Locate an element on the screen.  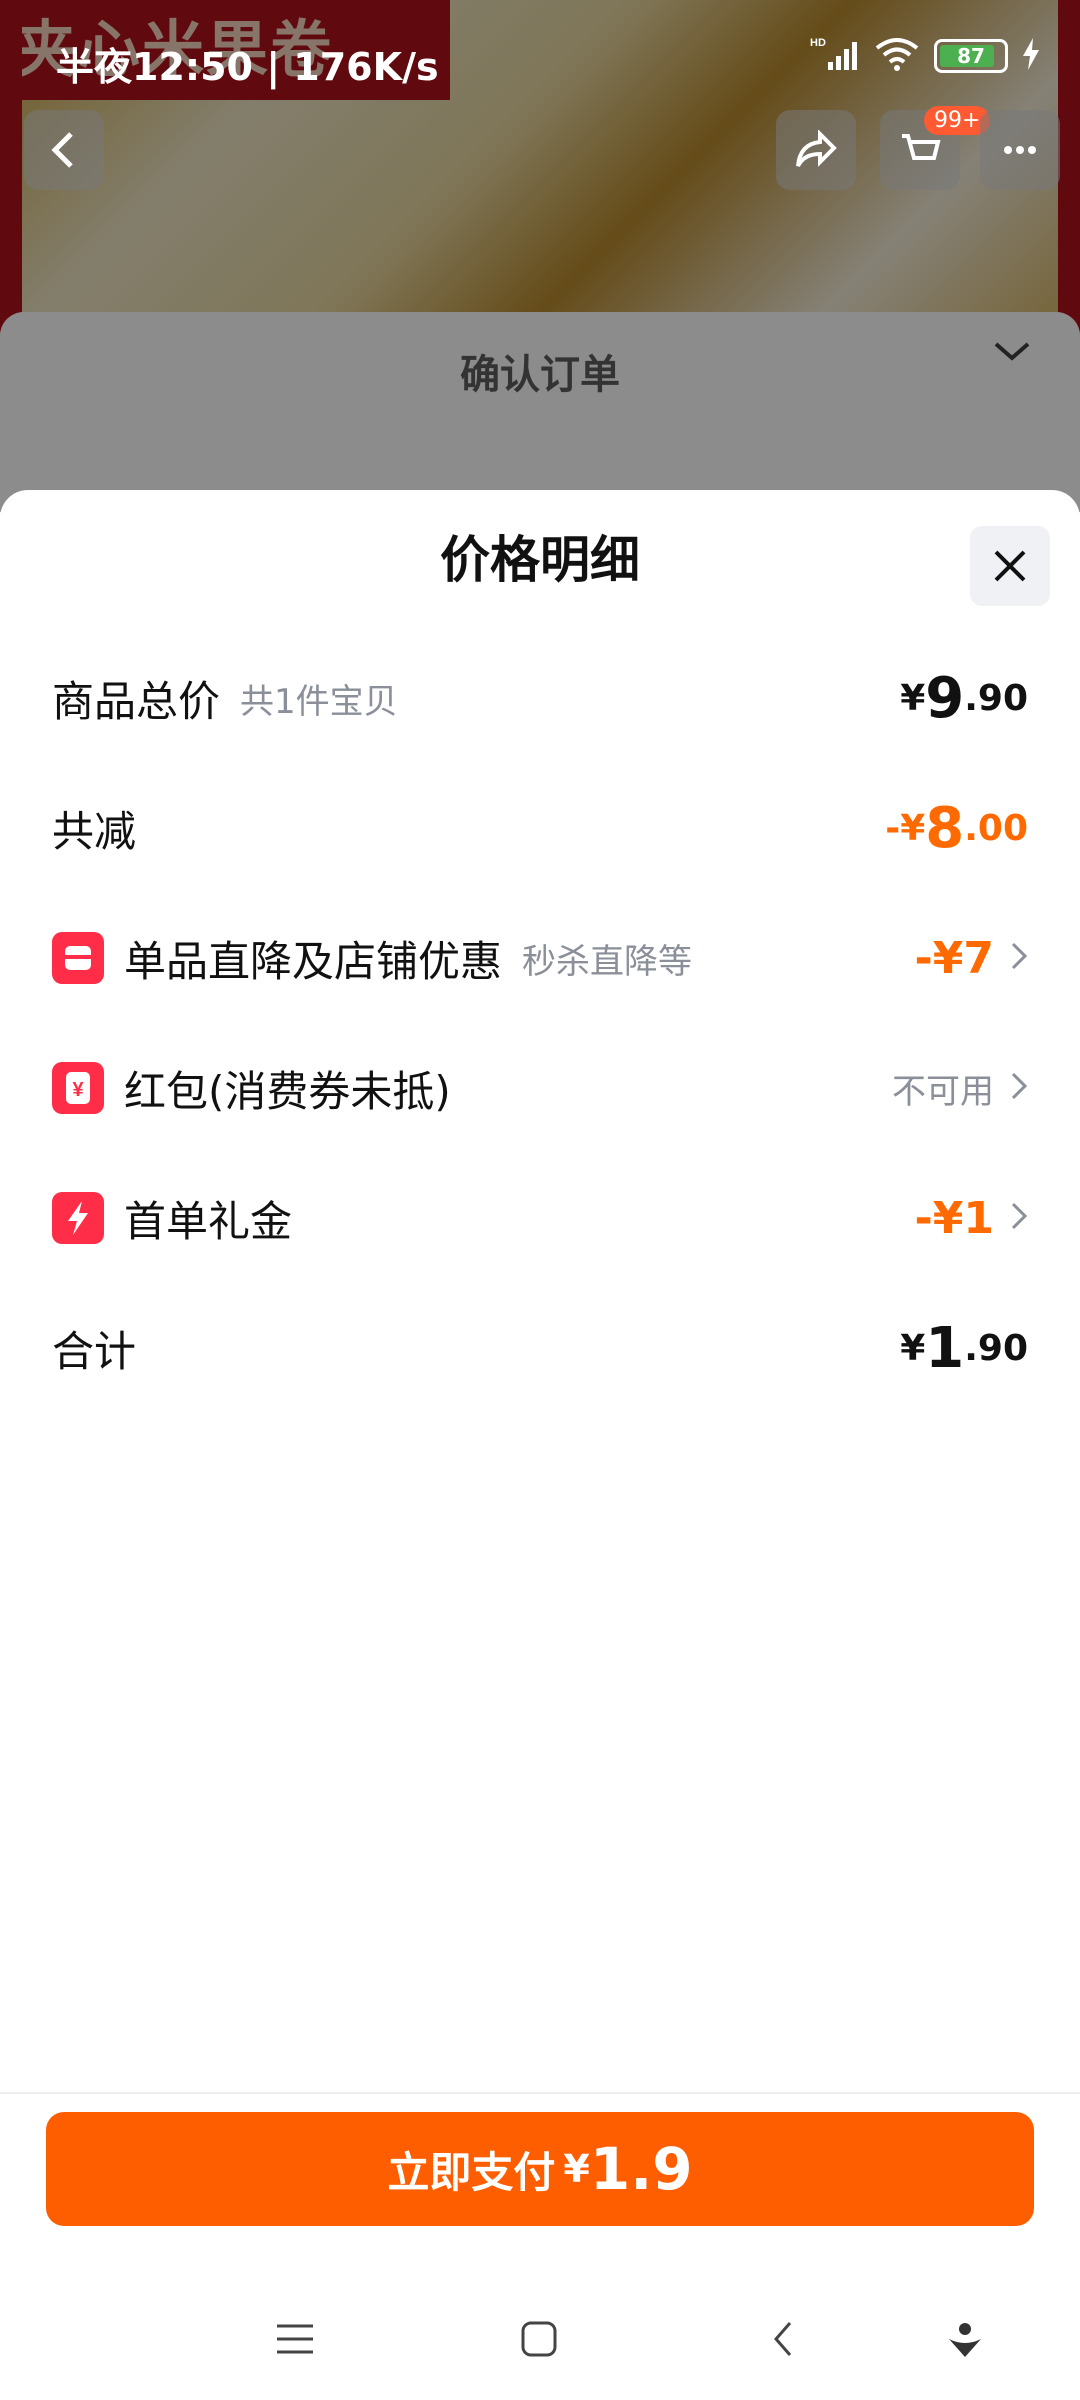
system-nav-bar is located at coordinates (540, 2335).